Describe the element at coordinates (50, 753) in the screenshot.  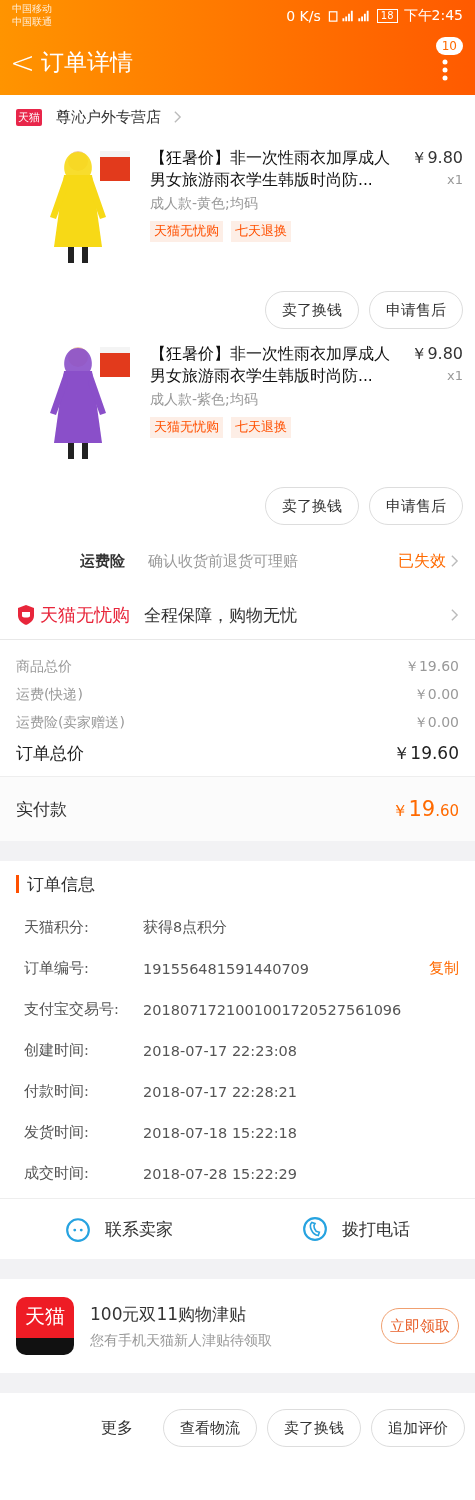
I see `total-label: 订单总价` at that location.